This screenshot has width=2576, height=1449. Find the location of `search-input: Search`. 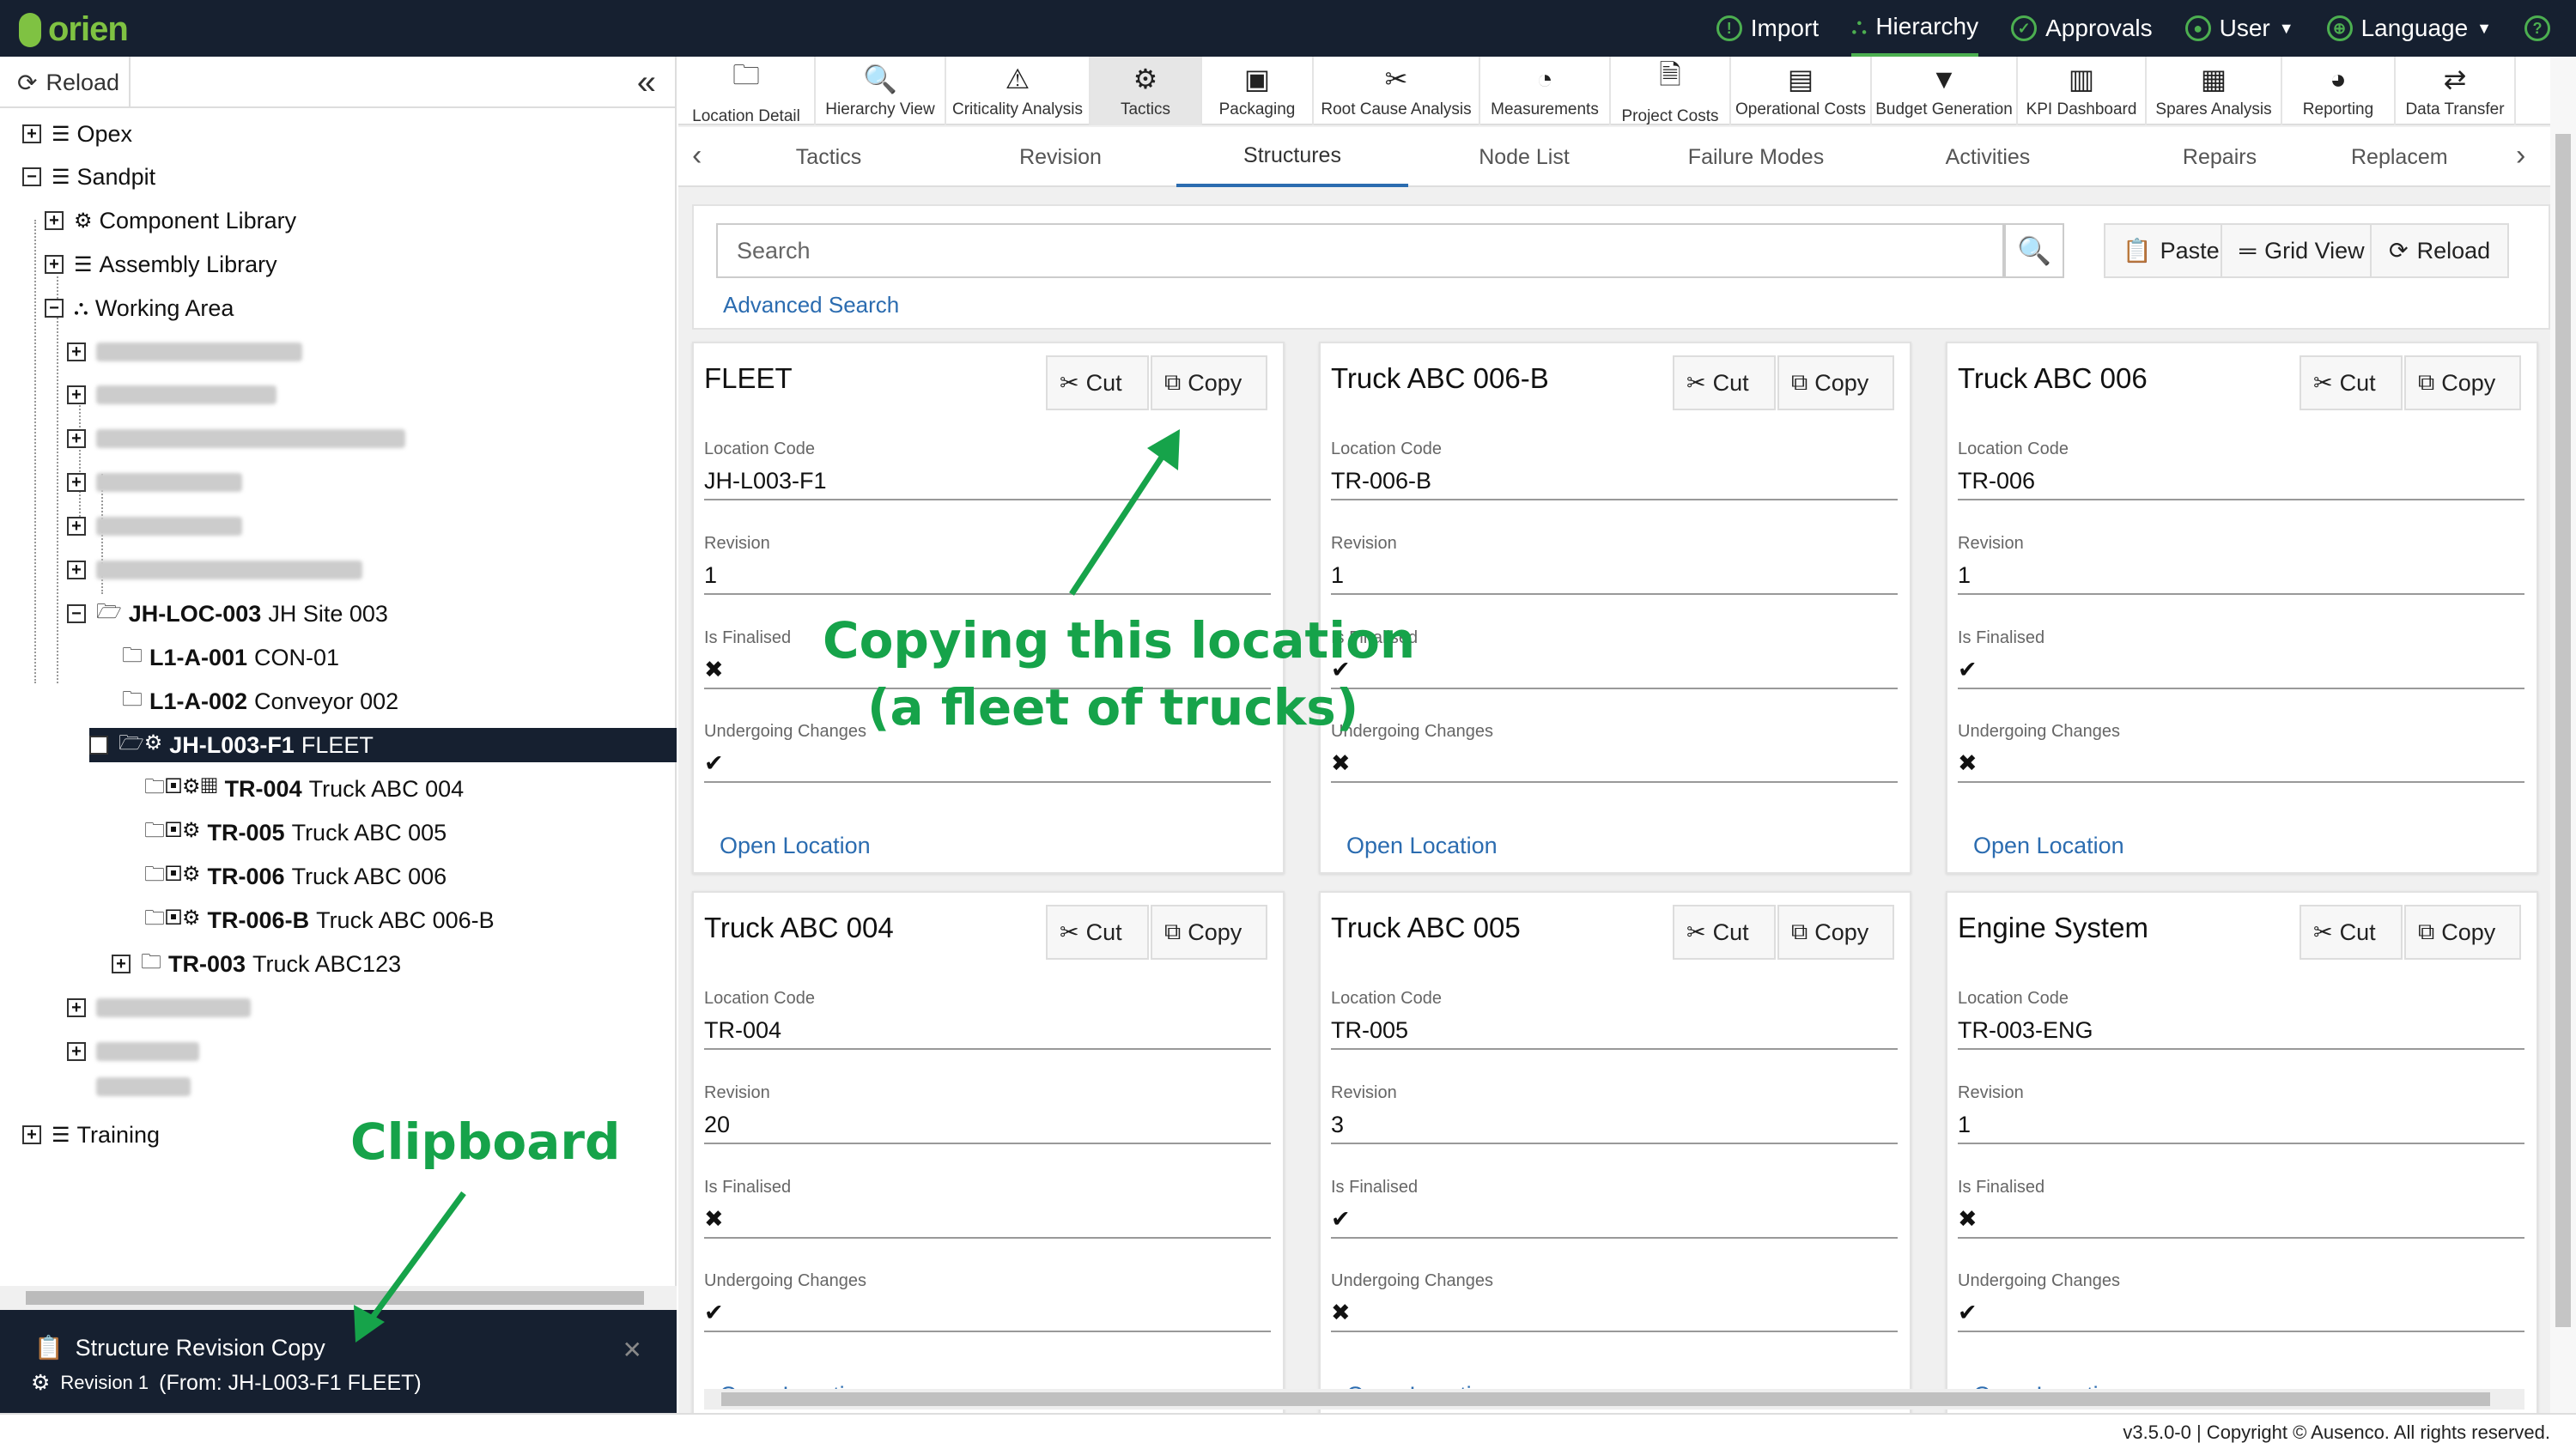

search-input: Search is located at coordinates (1360, 251).